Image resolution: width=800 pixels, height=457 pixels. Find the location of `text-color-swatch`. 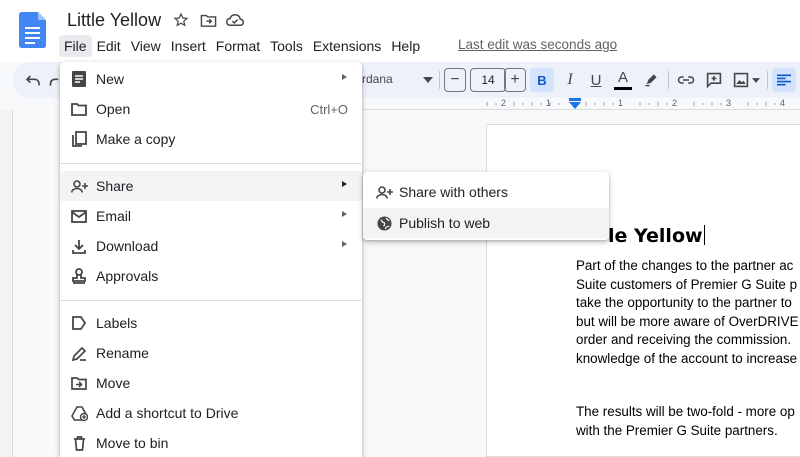

text-color-swatch is located at coordinates (623, 88).